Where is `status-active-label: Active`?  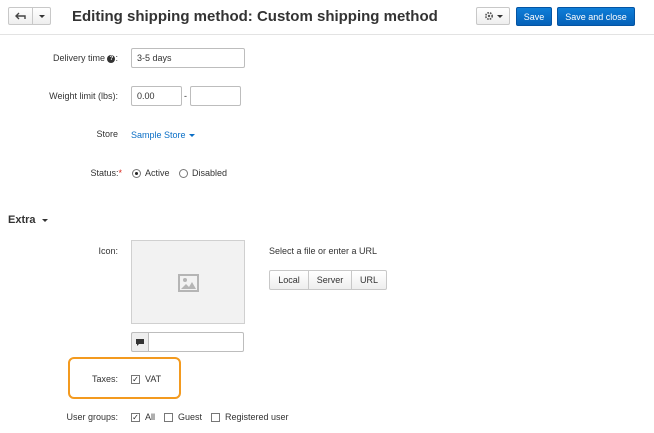 status-active-label: Active is located at coordinates (157, 173).